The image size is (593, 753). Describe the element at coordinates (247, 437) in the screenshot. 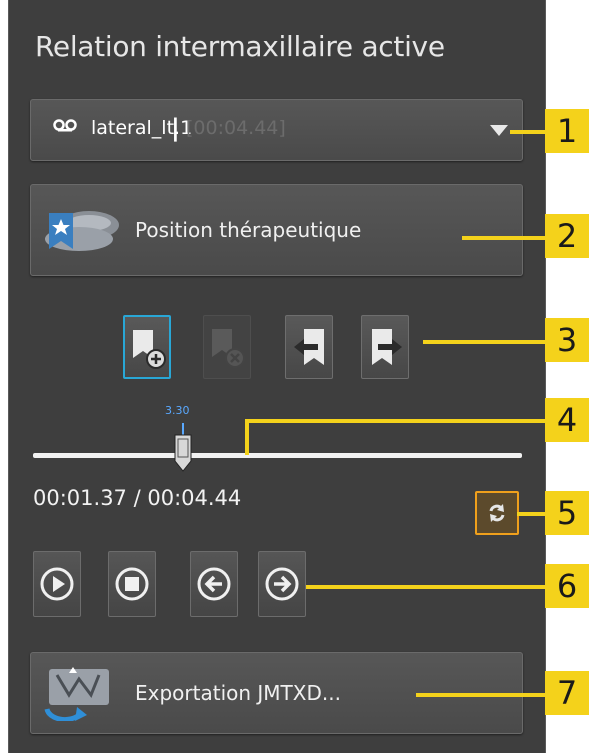

I see `callout-line-4-drop` at that location.